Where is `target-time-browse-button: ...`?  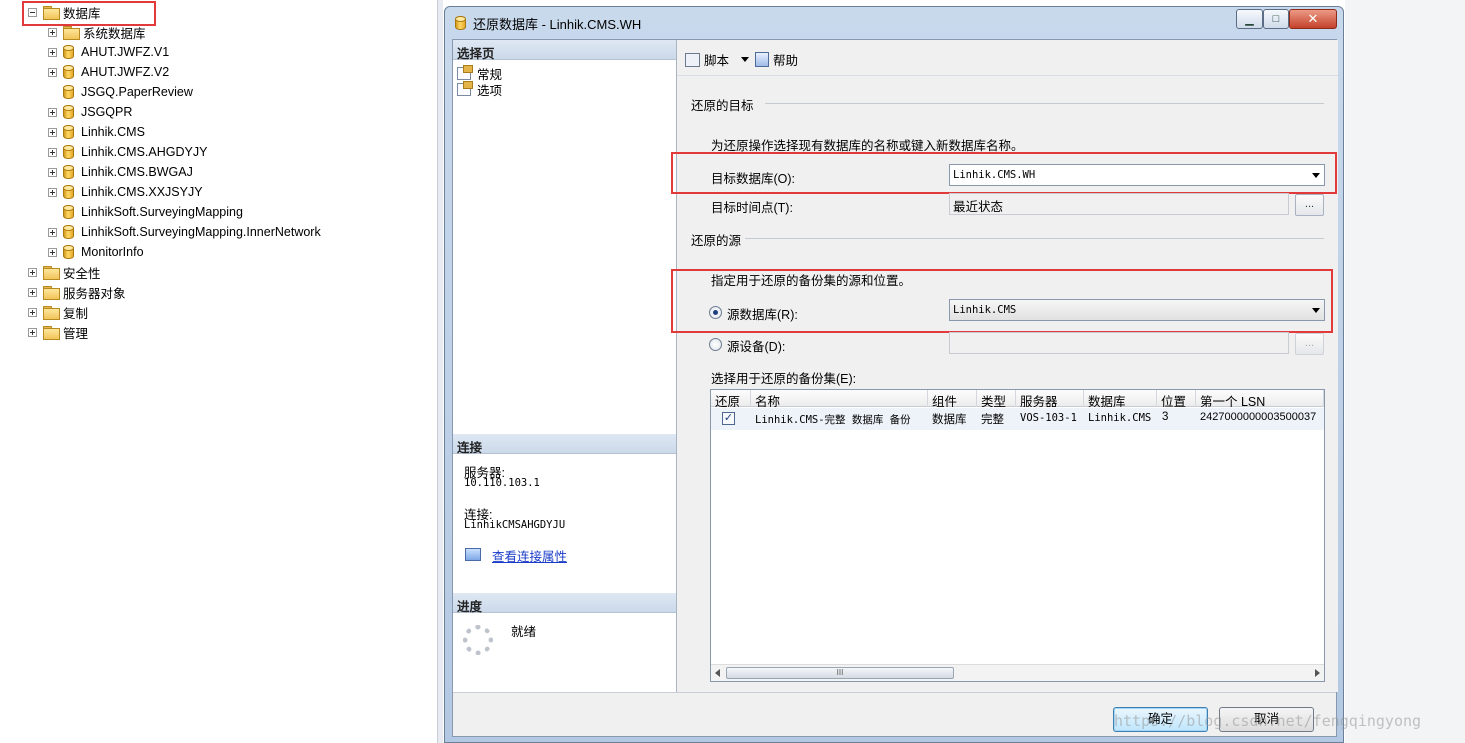
target-time-browse-button: ... is located at coordinates (1309, 205).